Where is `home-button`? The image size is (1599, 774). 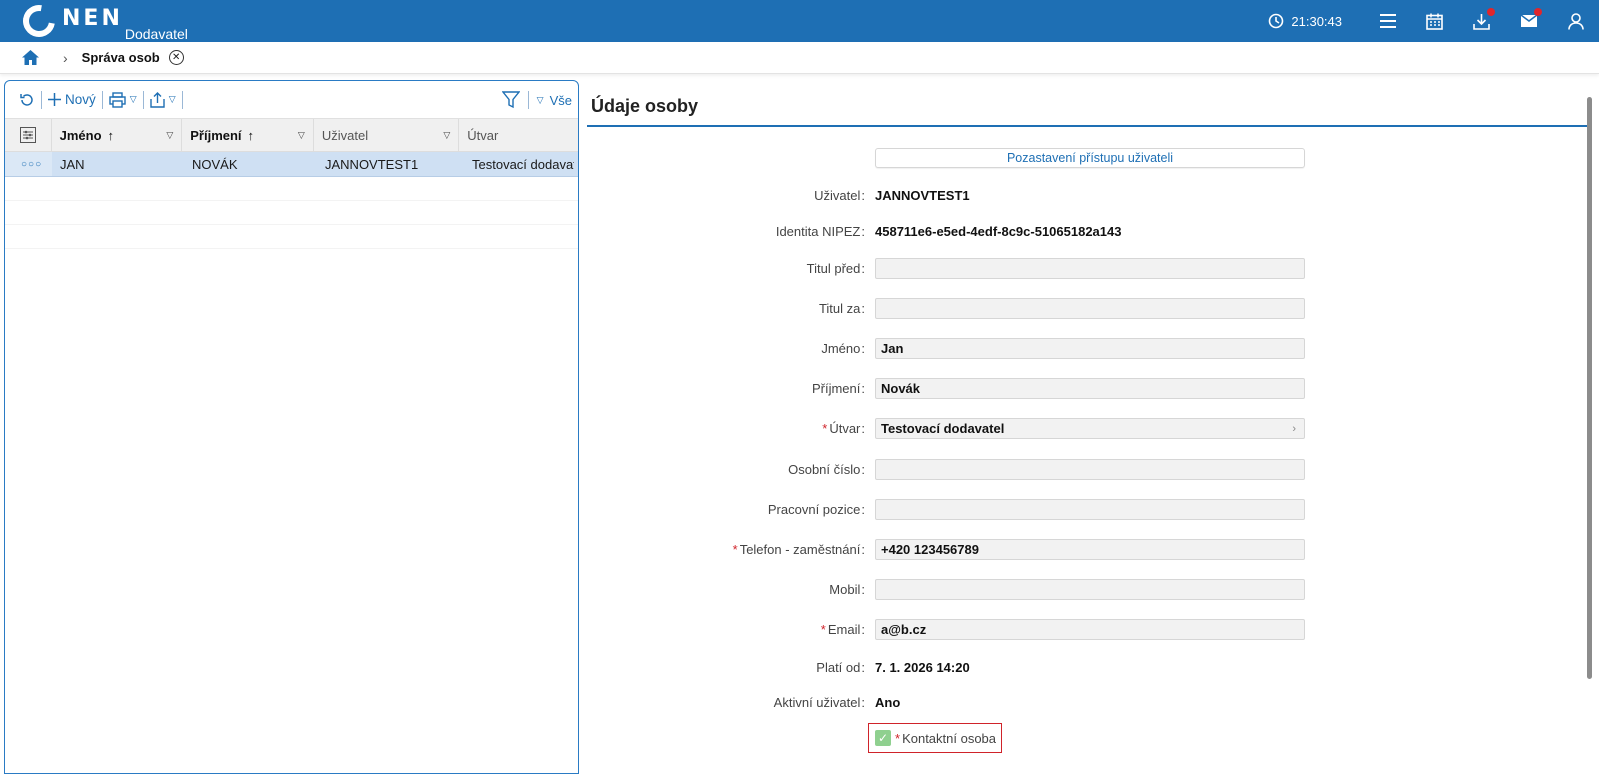
home-button is located at coordinates (31, 58).